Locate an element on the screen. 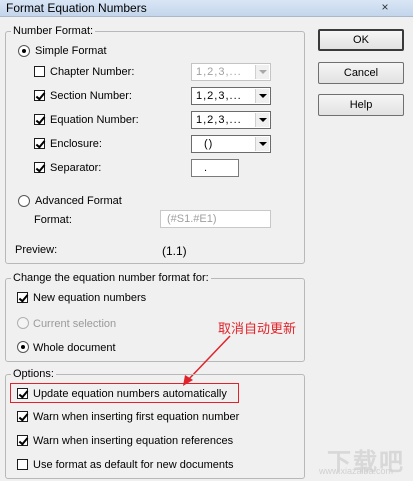 The width and height of the screenshot is (413, 481). section-number-label: Section Number: is located at coordinates (91, 96).